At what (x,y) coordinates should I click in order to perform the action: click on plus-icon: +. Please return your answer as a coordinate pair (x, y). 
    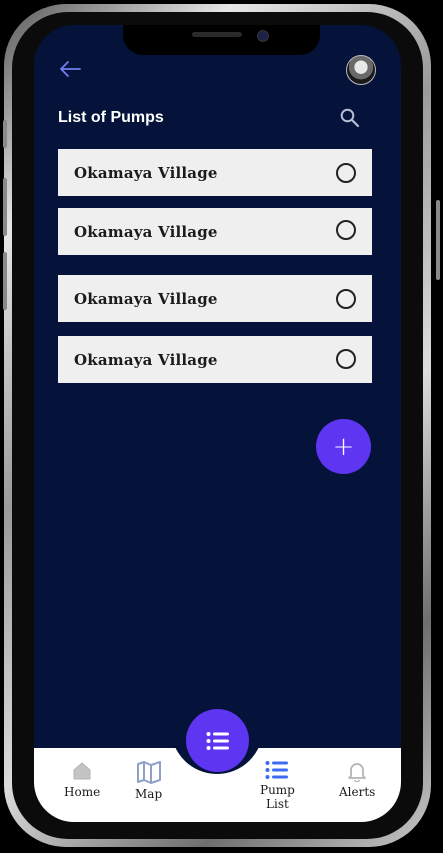
    Looking at the image, I should click on (343, 446).